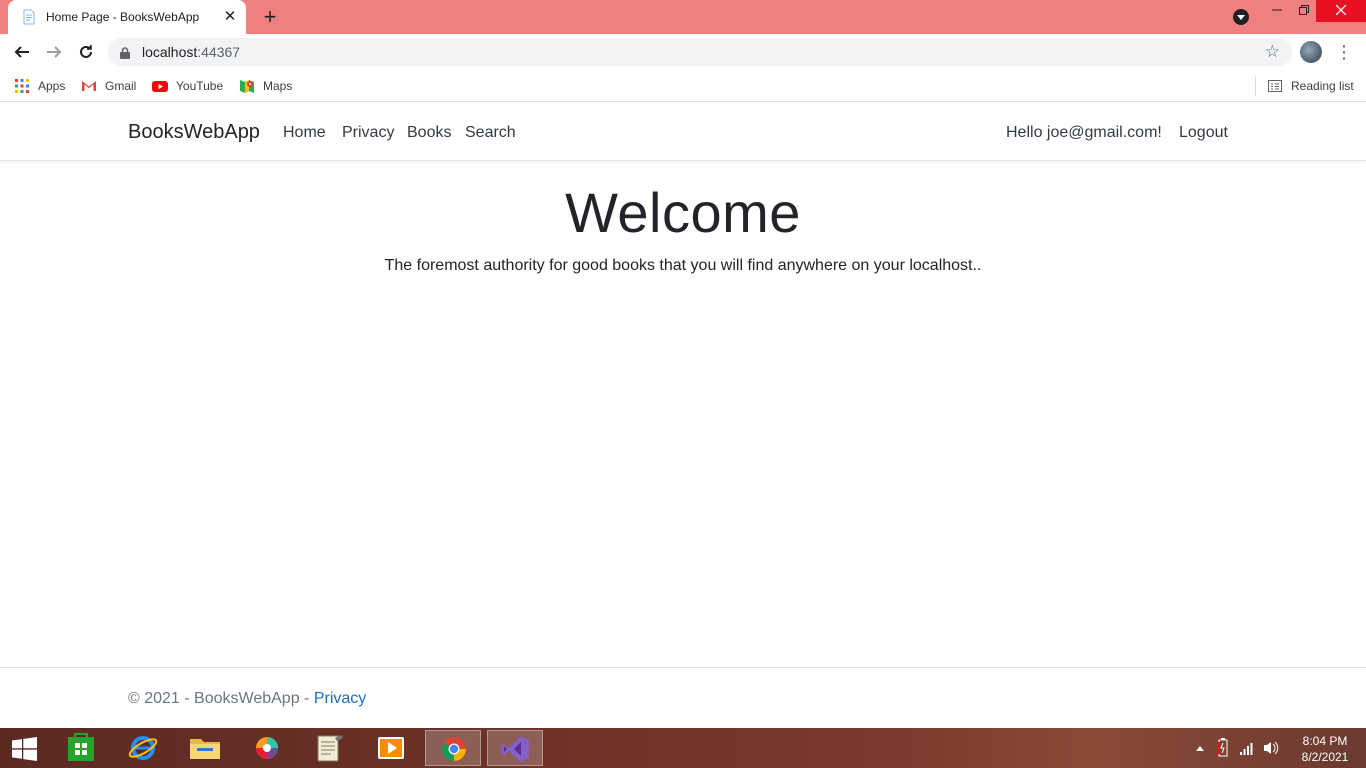 The width and height of the screenshot is (1366, 768). I want to click on profile-avatar, so click(1311, 52).